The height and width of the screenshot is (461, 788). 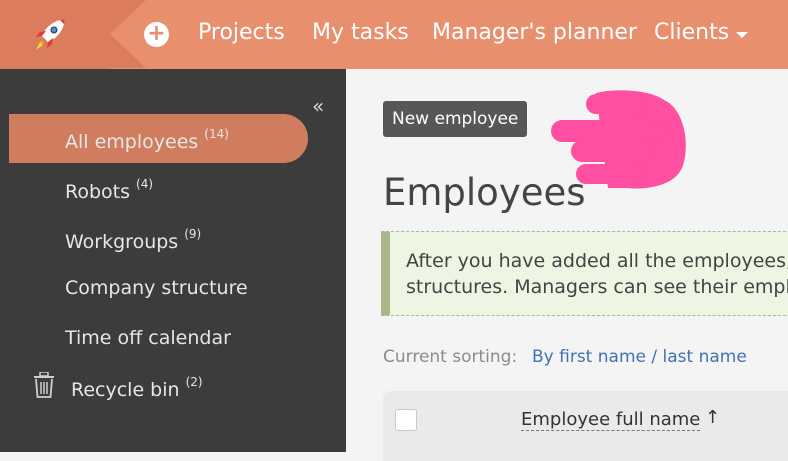 I want to click on sort-ascending-icon: ↑, so click(x=712, y=417).